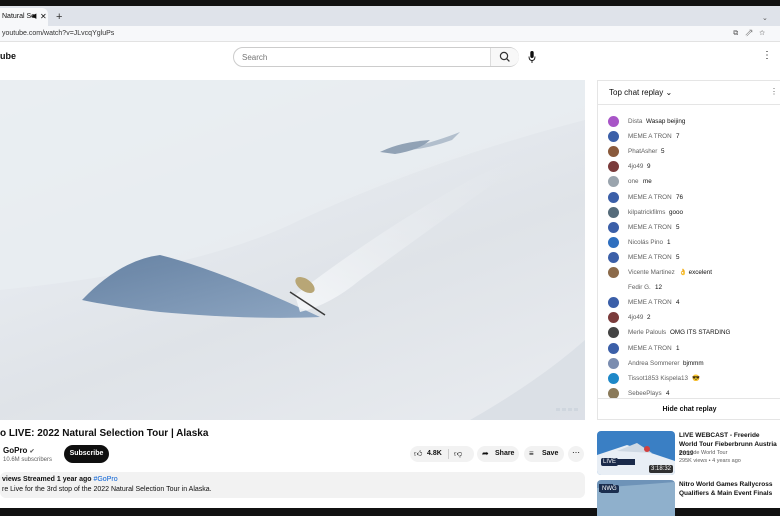  What do you see at coordinates (696, 378) in the screenshot?
I see `chat-text: 😎` at bounding box center [696, 378].